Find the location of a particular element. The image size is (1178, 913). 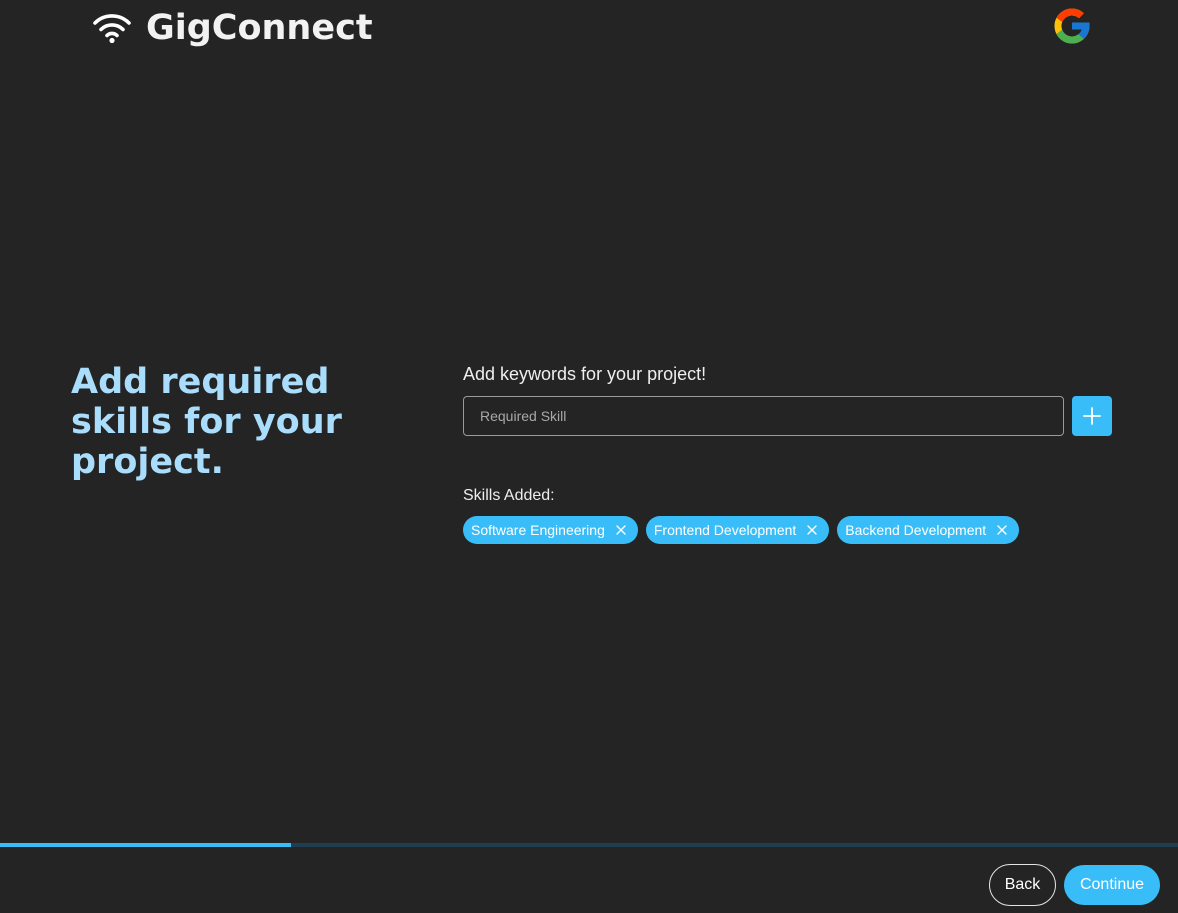

app-logo: GigConnect is located at coordinates (232, 28).